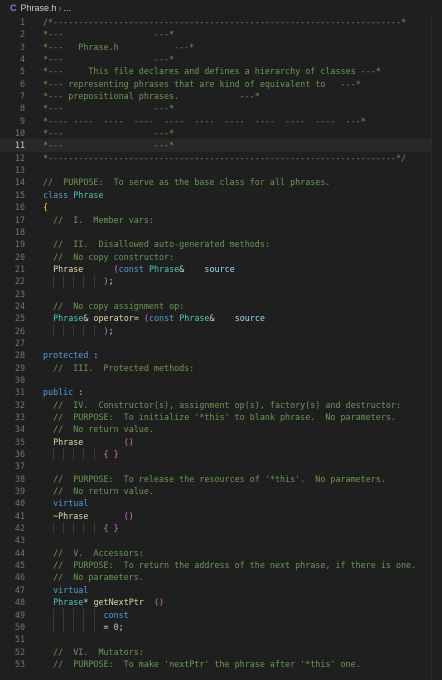 This screenshot has width=442, height=680. What do you see at coordinates (242, 281) in the screenshot?
I see `line-code: );` at bounding box center [242, 281].